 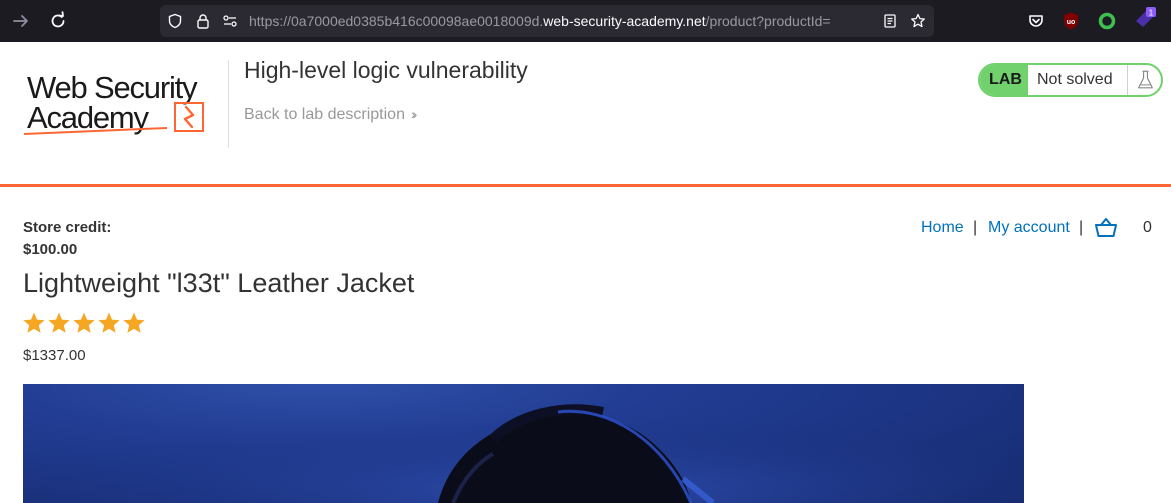 I want to click on reader-view-icon, so click(x=890, y=21).